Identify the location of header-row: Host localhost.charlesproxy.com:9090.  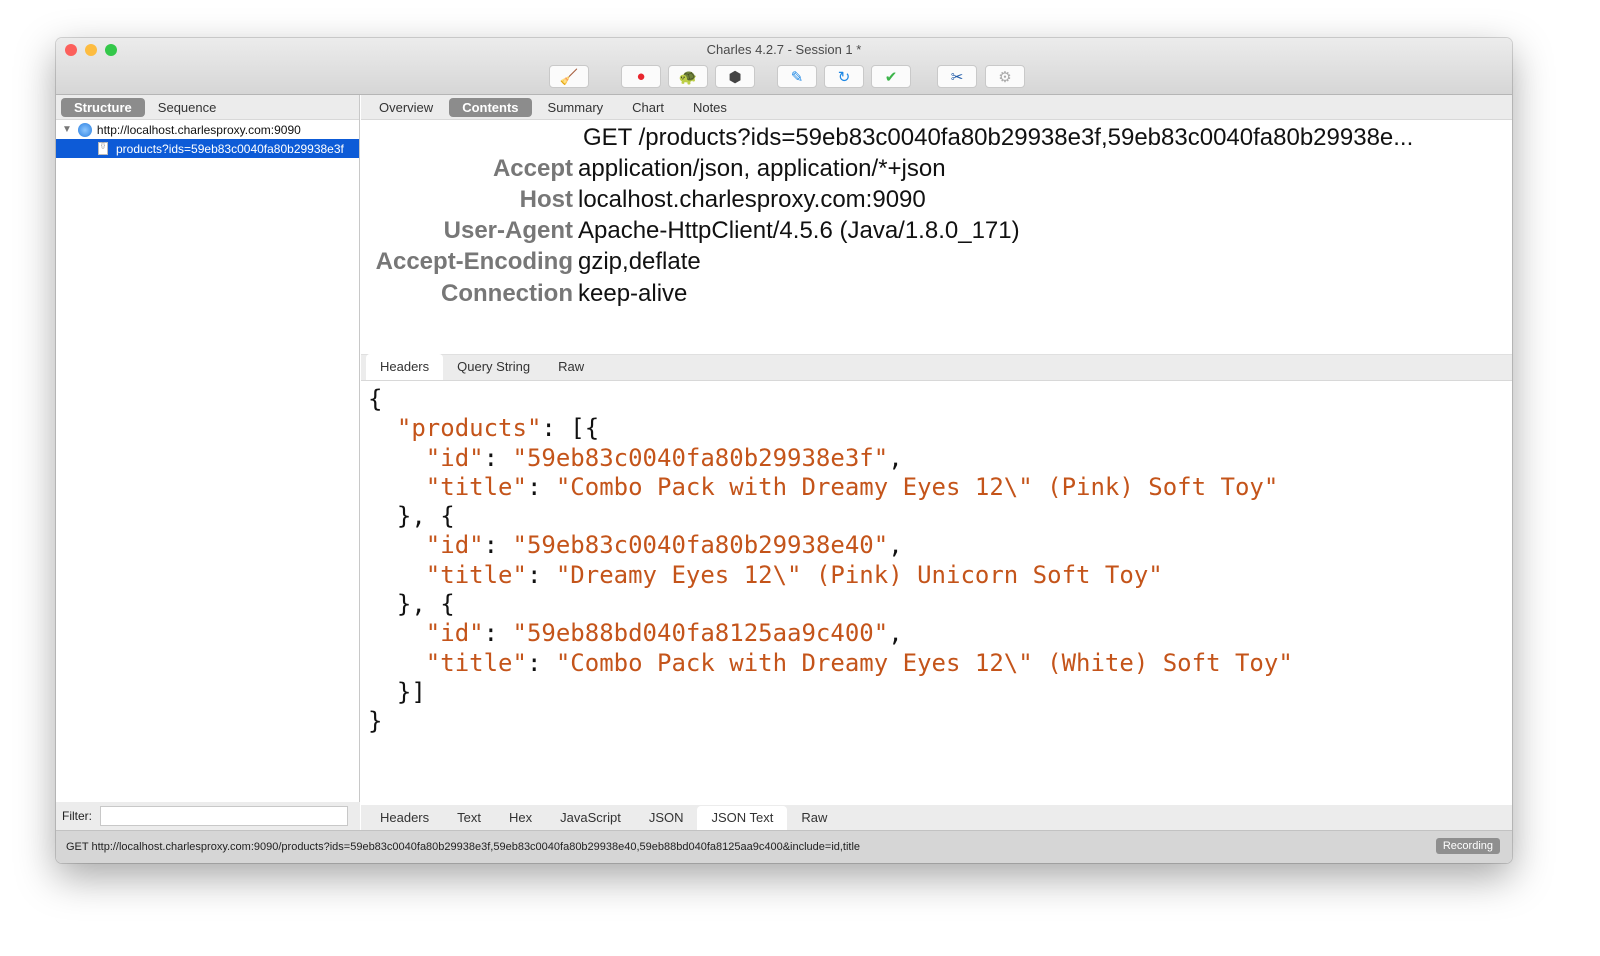
(643, 199).